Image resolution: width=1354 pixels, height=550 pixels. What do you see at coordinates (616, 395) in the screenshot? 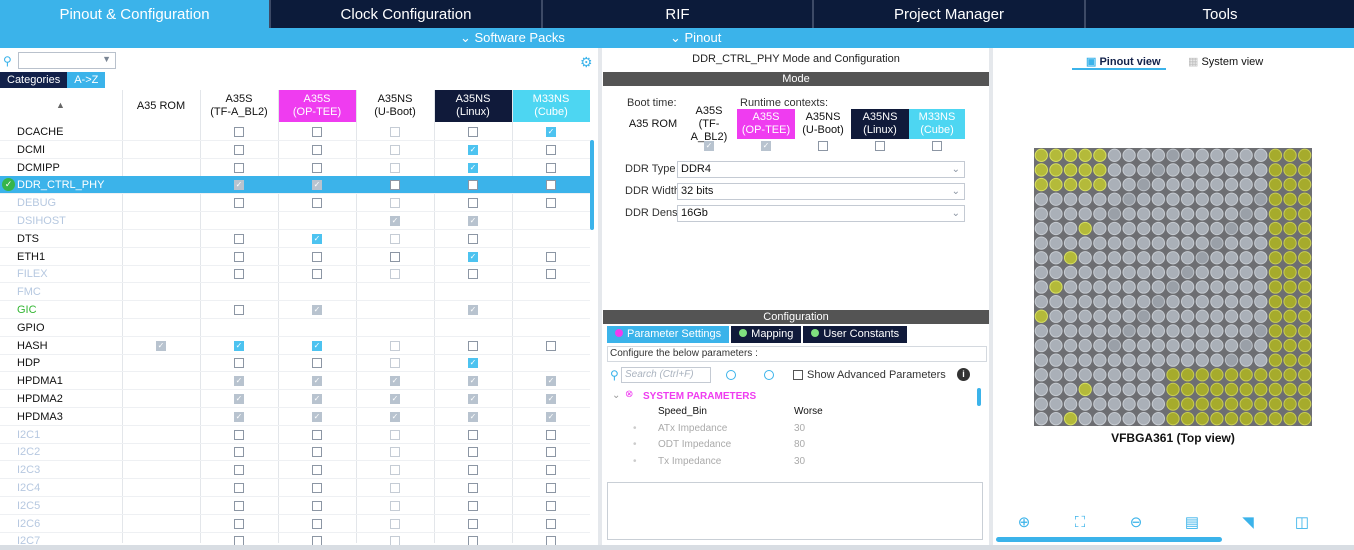
I see `collapse-icon: ⌄` at bounding box center [616, 395].